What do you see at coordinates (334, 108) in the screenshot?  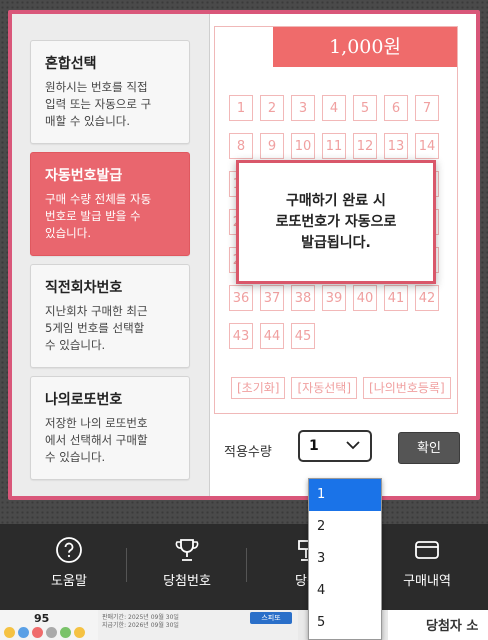 I see `lotto-number-4: 4` at bounding box center [334, 108].